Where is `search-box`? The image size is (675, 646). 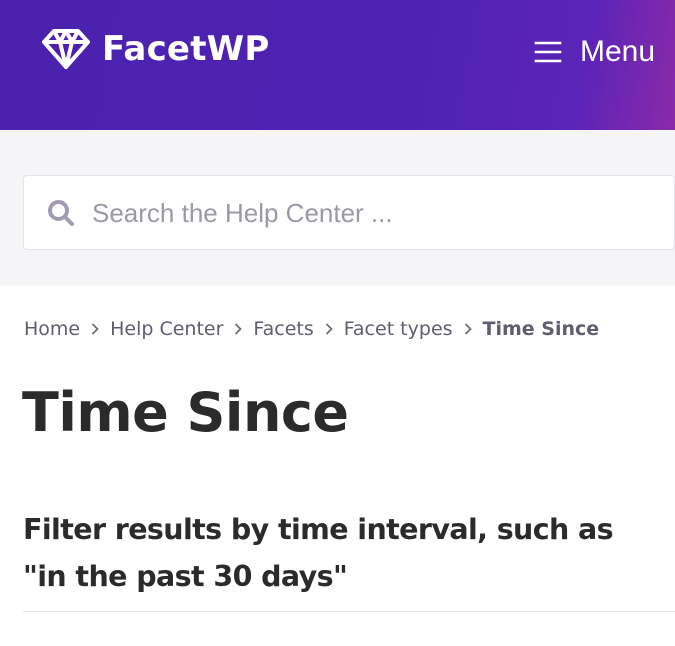
search-box is located at coordinates (349, 212).